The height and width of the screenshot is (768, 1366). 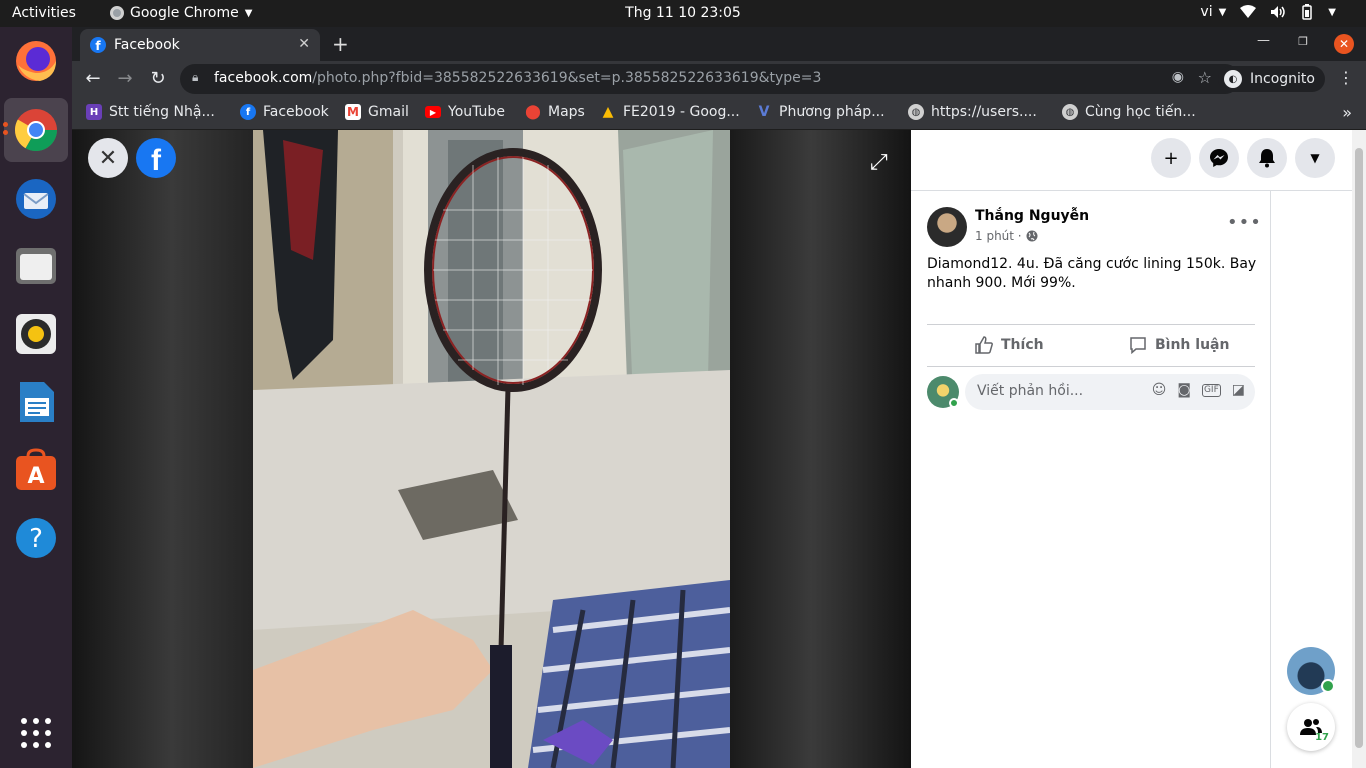 I want to click on sticker-icon: ◪, so click(x=1238, y=390).